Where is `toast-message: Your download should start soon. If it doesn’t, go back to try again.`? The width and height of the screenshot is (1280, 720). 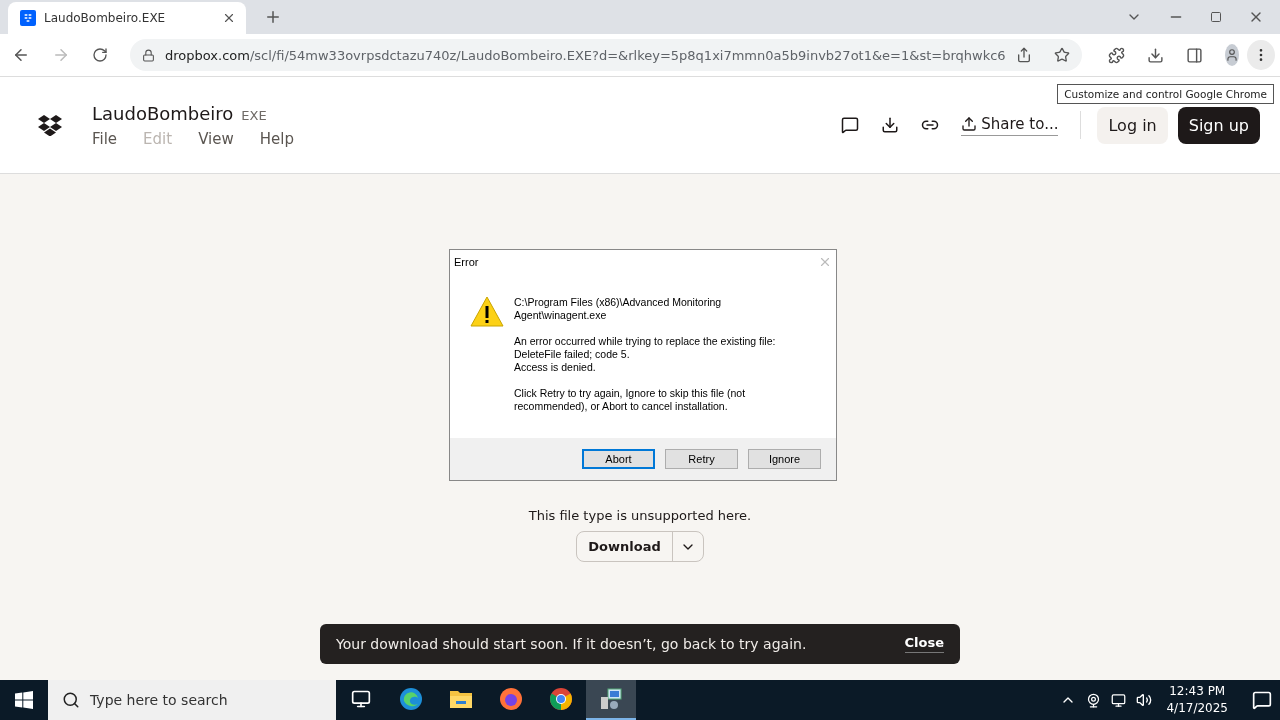 toast-message: Your download should start soon. If it doesn’t, go back to try again. is located at coordinates (572, 644).